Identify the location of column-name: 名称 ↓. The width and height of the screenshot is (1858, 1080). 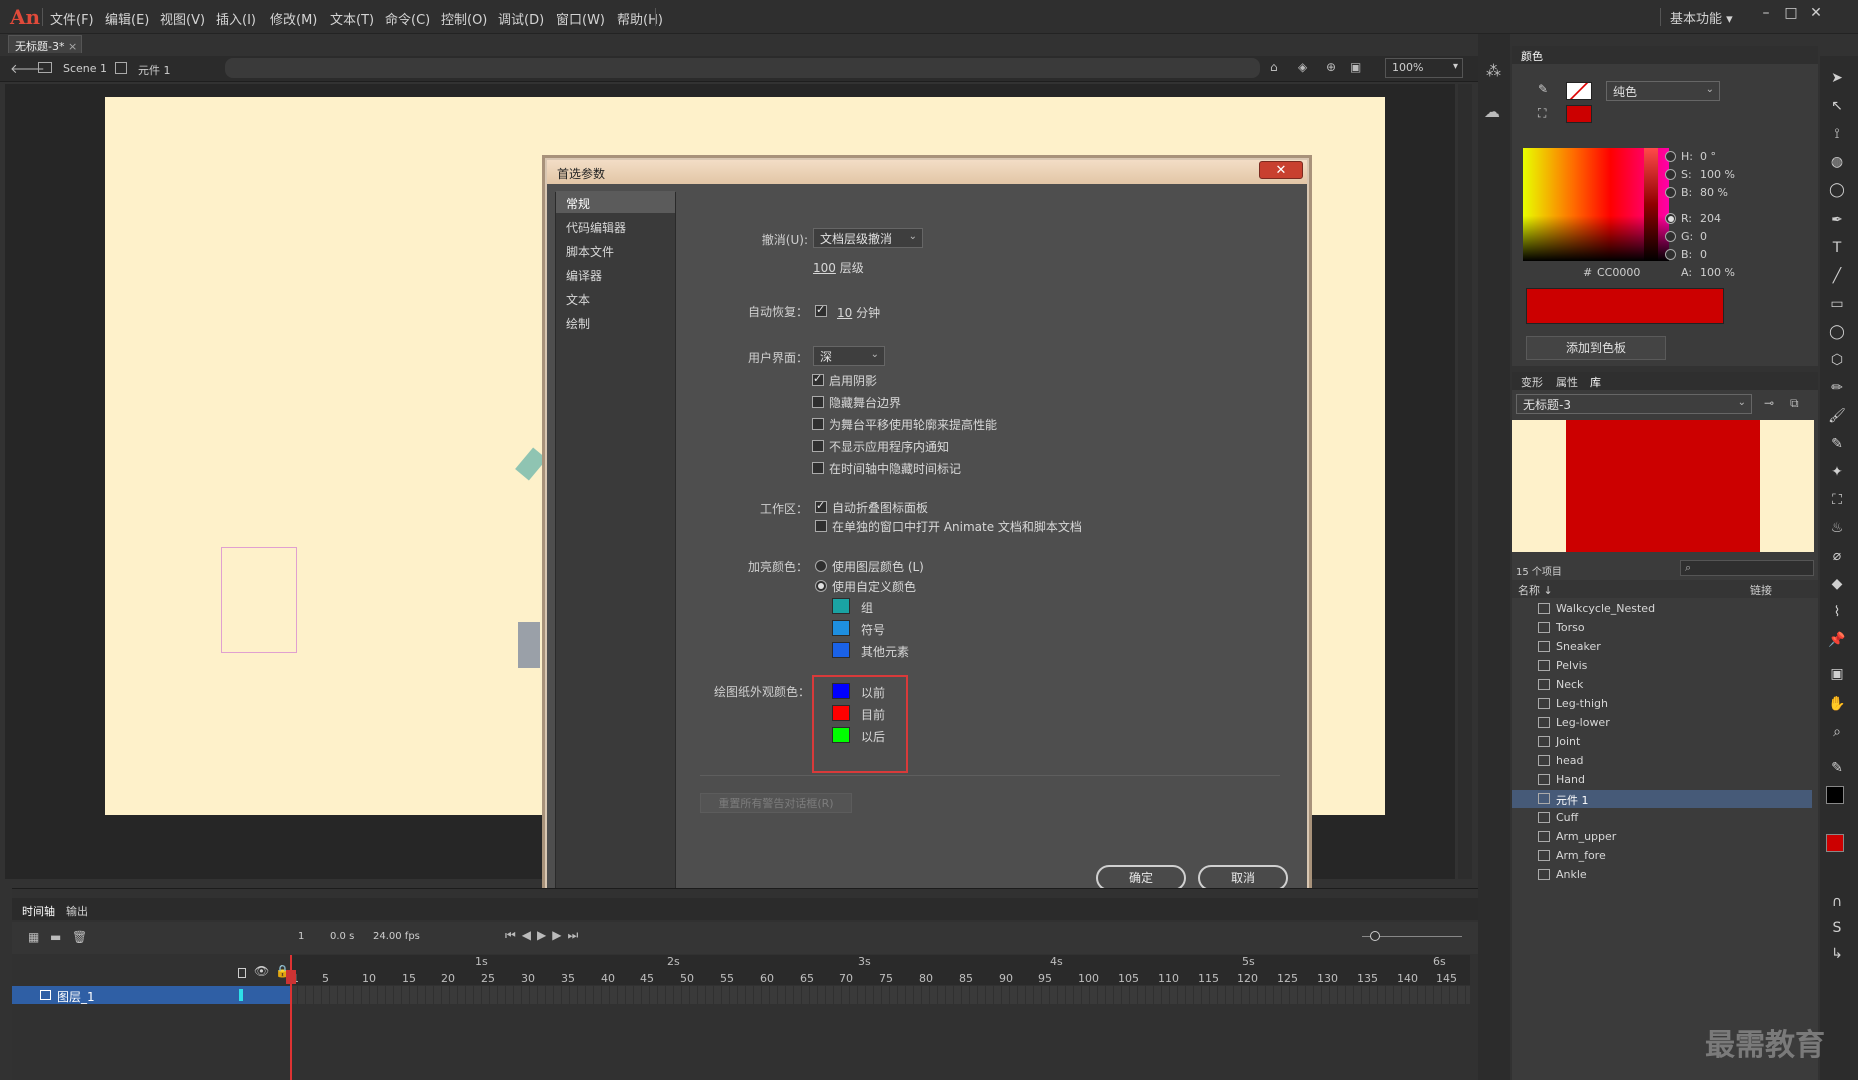
(1535, 590).